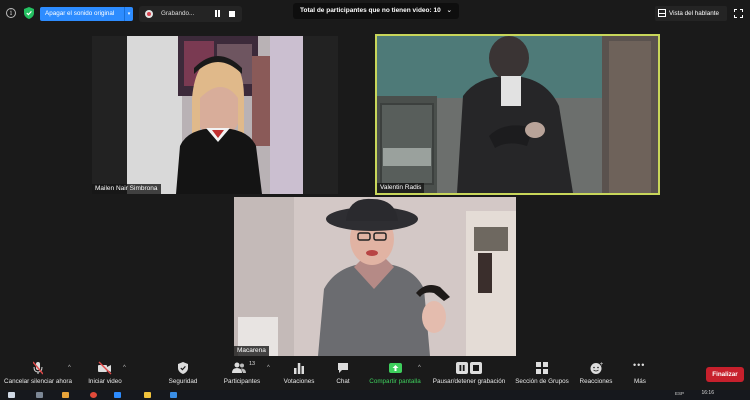 This screenshot has height=400, width=750. What do you see at coordinates (11, 395) in the screenshot?
I see `windows-start-icon` at bounding box center [11, 395].